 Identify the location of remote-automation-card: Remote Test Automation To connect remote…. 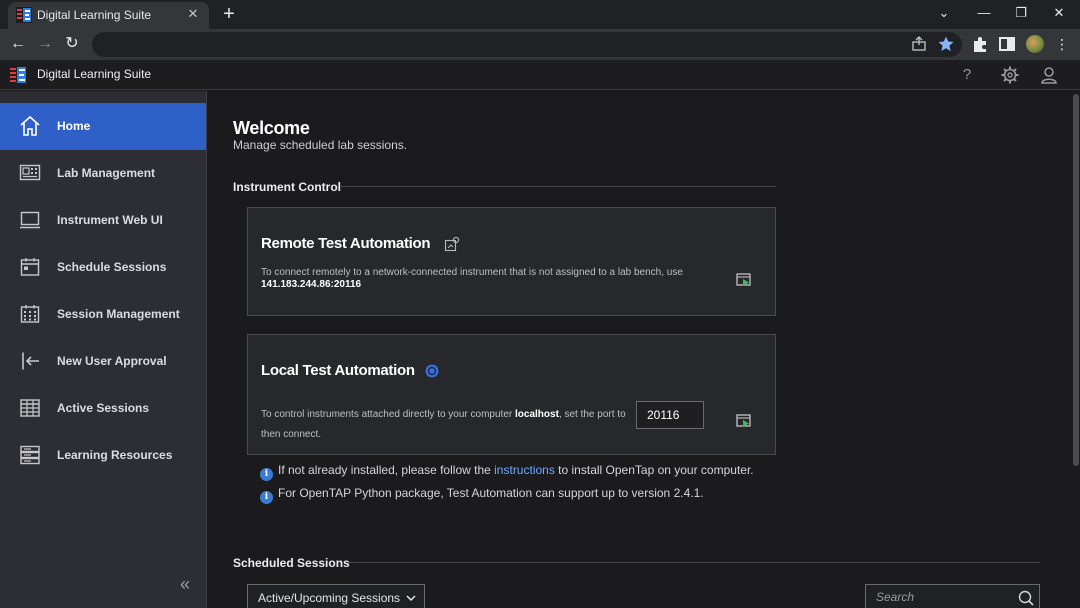
(511, 261).